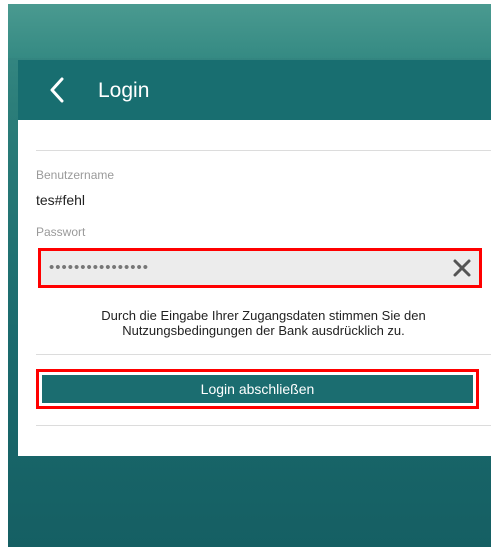 The image size is (491, 547). What do you see at coordinates (99, 267) in the screenshot?
I see `password-value: ••••••••••••••••` at bounding box center [99, 267].